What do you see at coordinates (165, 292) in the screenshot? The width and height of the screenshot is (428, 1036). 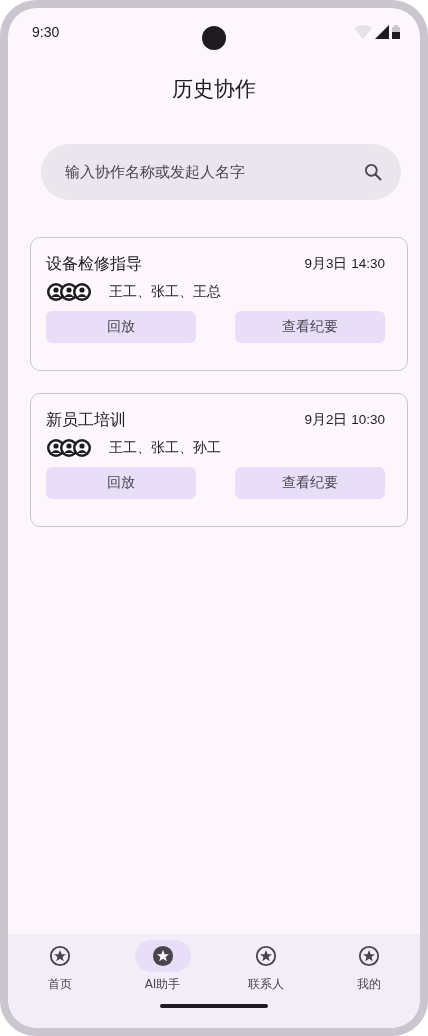 I see `participants-text: 王工、张工、王总` at bounding box center [165, 292].